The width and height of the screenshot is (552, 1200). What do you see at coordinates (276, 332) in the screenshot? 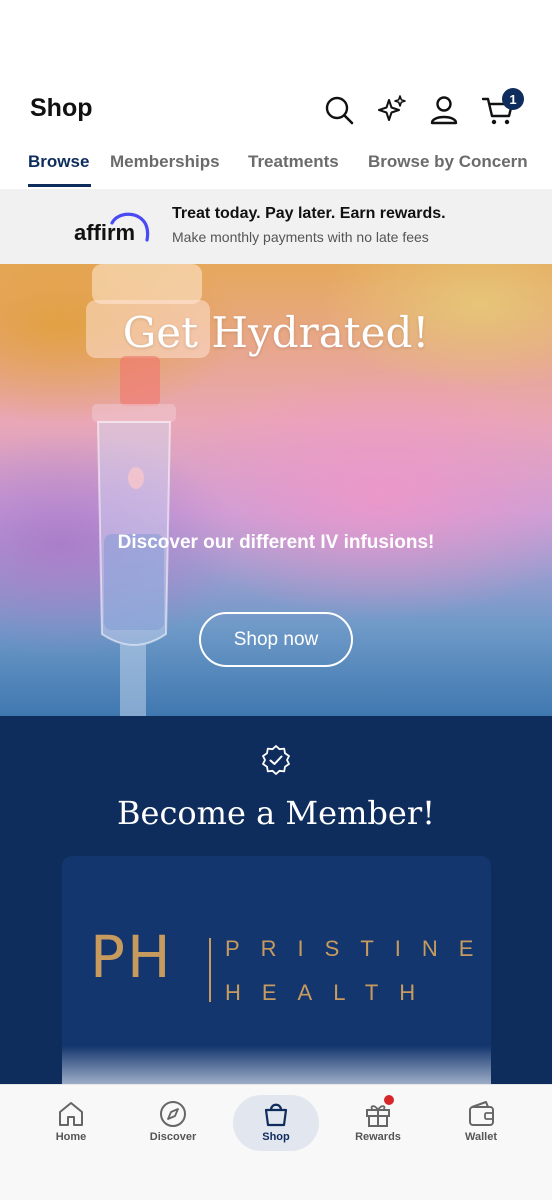
I see `hero-title: Get Hydrated!` at bounding box center [276, 332].